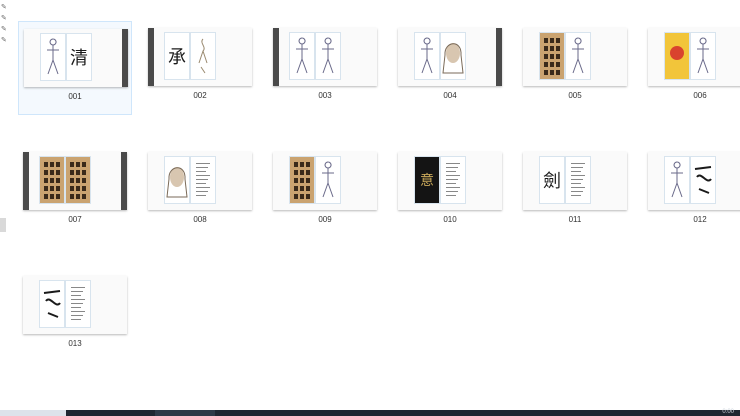 Image resolution: width=740 pixels, height=416 pixels. I want to click on file-name-label: 012, so click(700, 219).